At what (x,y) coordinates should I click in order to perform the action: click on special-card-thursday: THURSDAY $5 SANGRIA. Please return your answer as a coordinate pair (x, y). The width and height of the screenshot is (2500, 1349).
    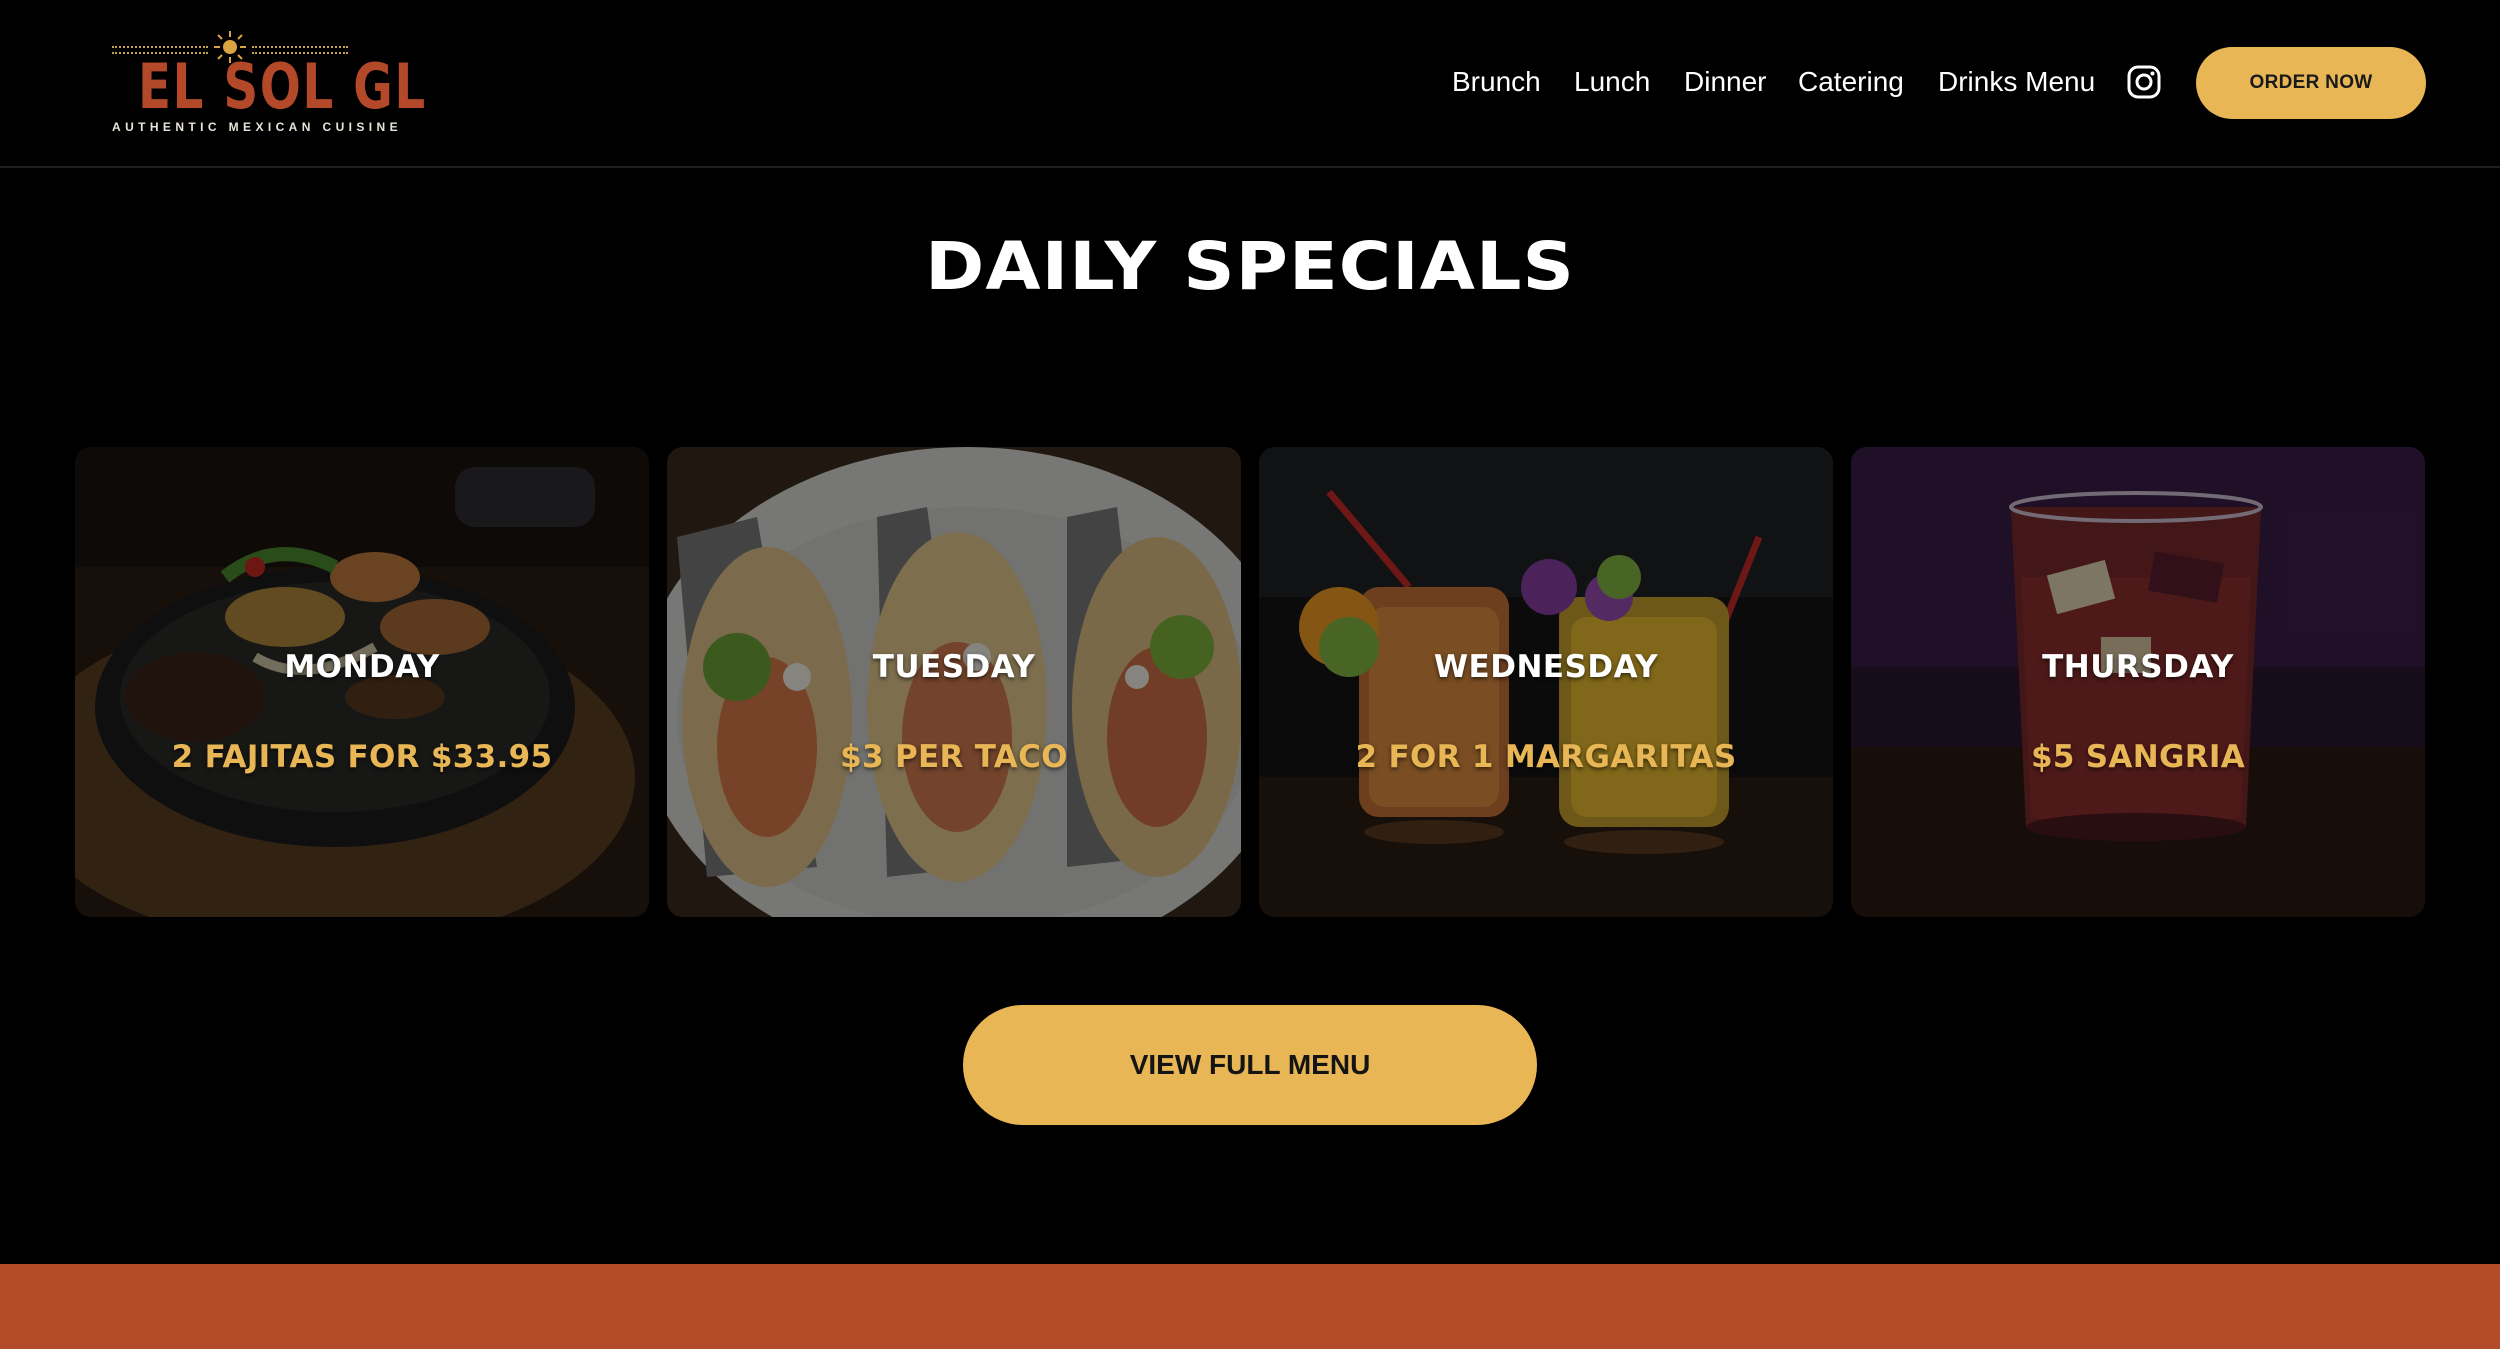
    Looking at the image, I should click on (2138, 682).